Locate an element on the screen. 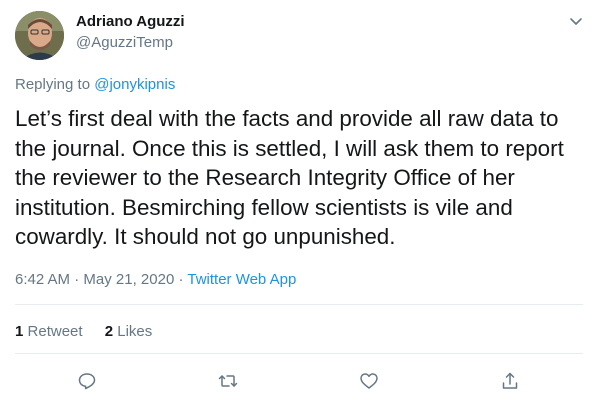  replying-to: Replying to @jonykipnis is located at coordinates (95, 84).